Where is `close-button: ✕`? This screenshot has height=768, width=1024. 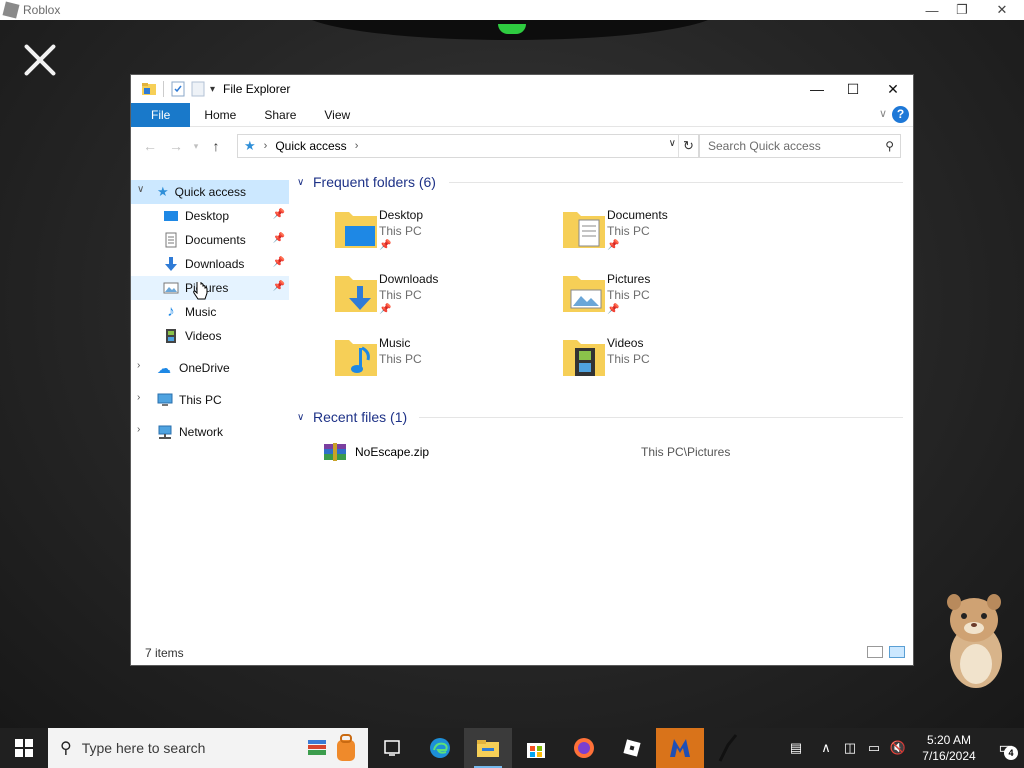
close-button: ✕ is located at coordinates (893, 89).